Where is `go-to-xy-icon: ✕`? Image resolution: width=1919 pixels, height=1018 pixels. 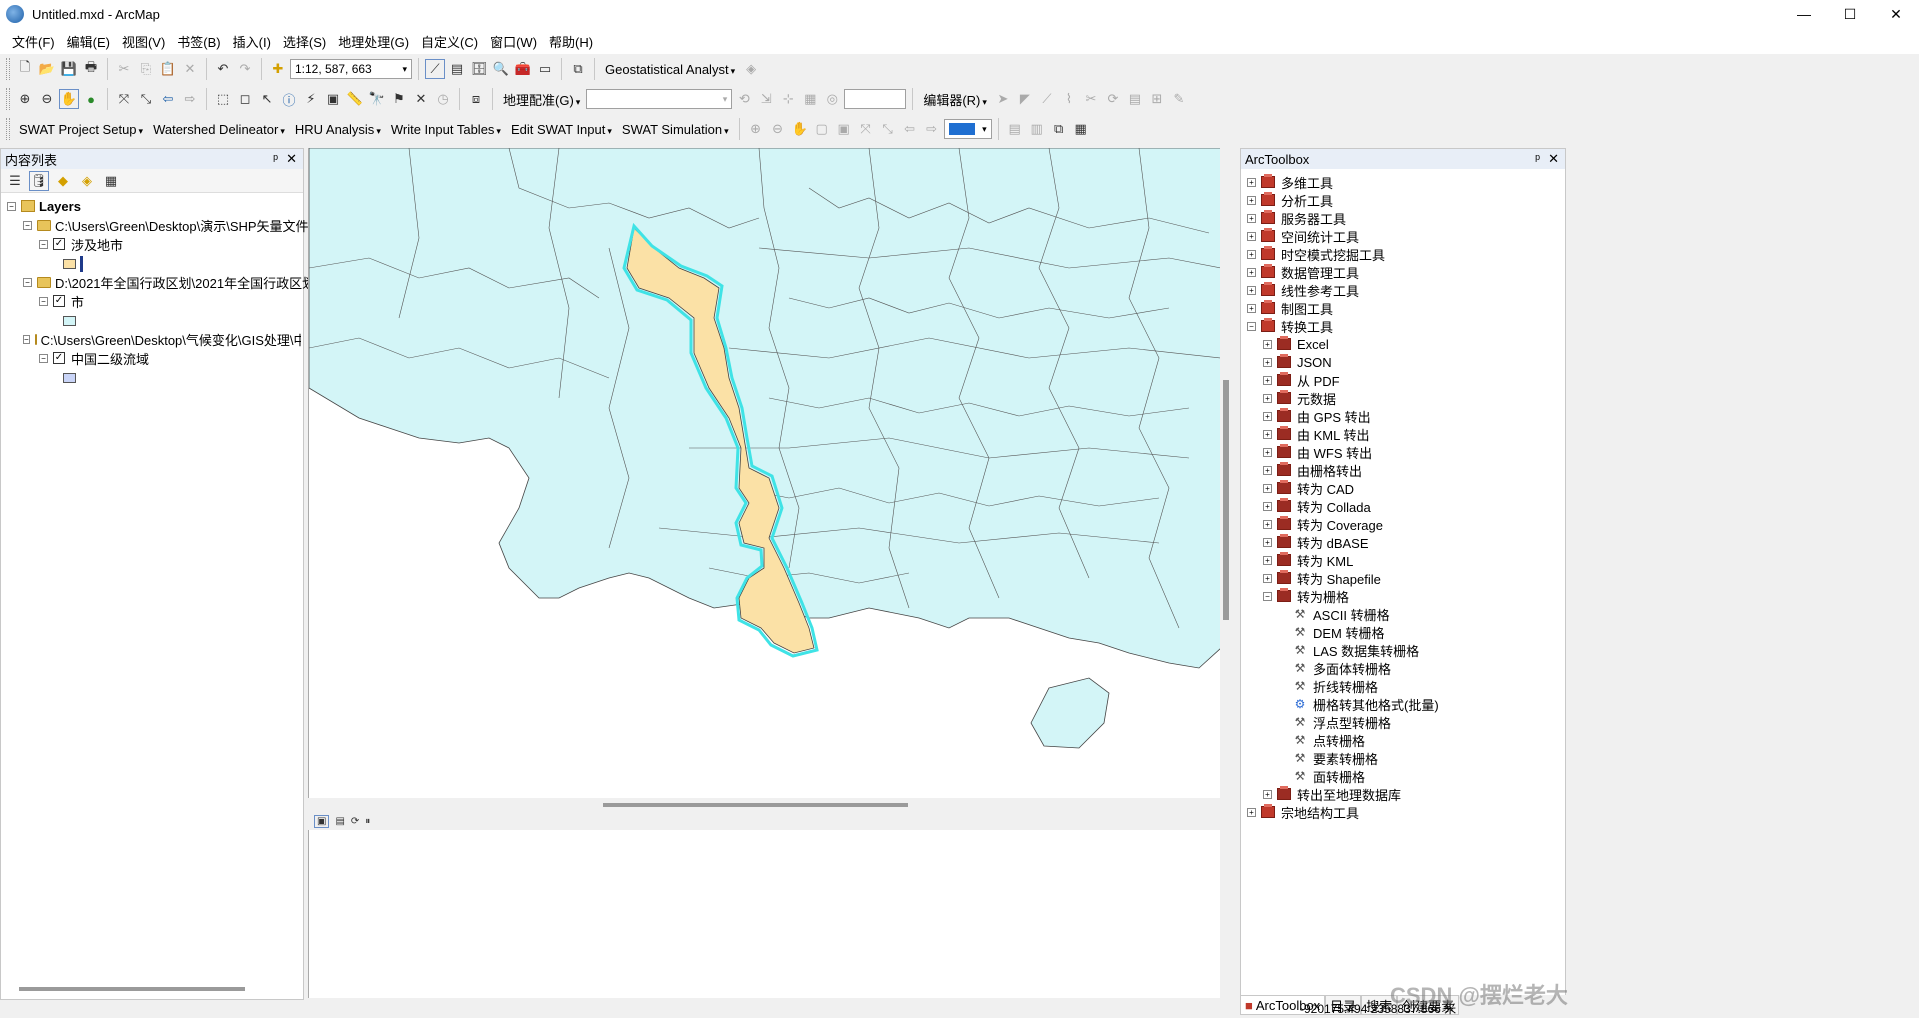
go-to-xy-icon: ✕ is located at coordinates (421, 99).